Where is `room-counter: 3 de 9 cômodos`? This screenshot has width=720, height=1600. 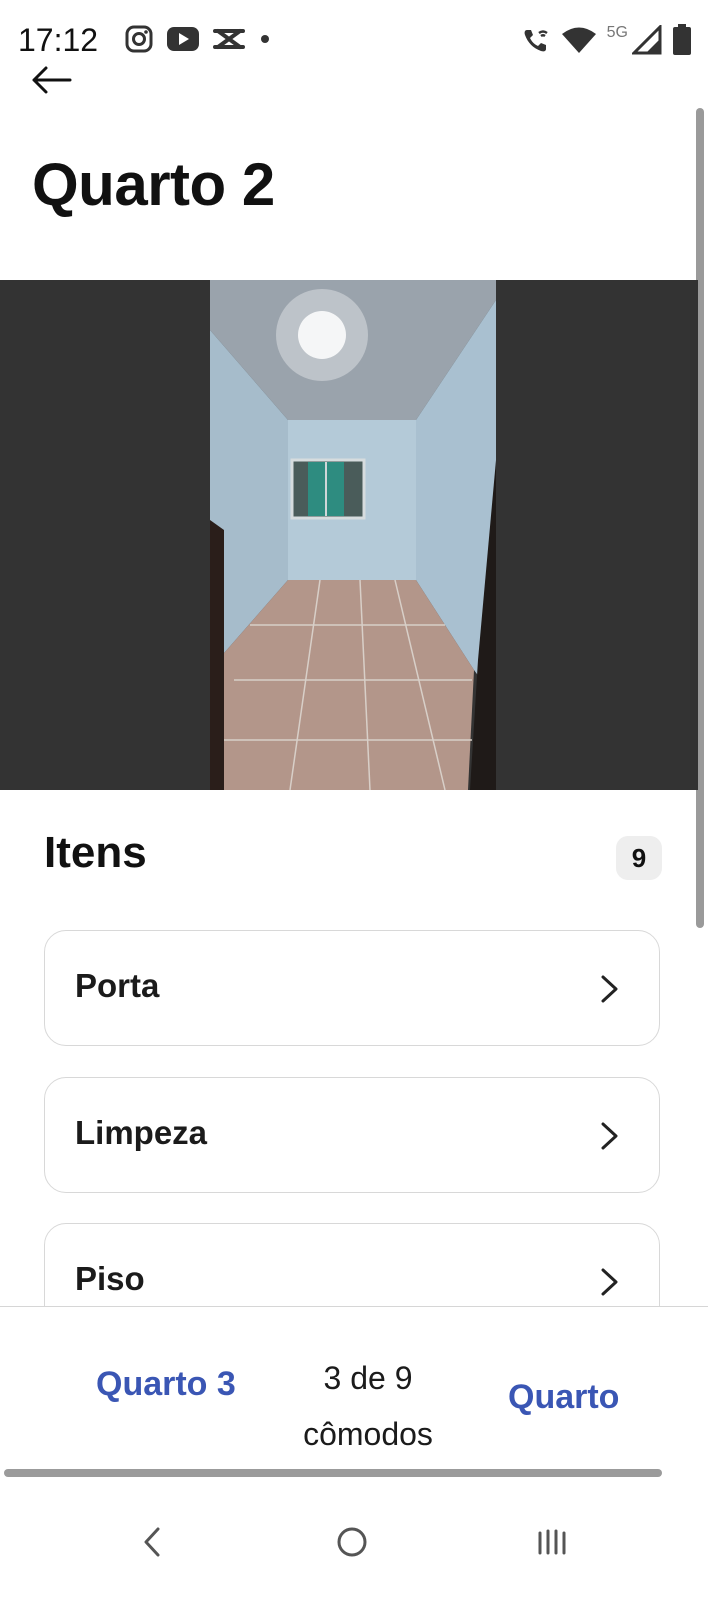
room-counter: 3 de 9 cômodos is located at coordinates (368, 1406).